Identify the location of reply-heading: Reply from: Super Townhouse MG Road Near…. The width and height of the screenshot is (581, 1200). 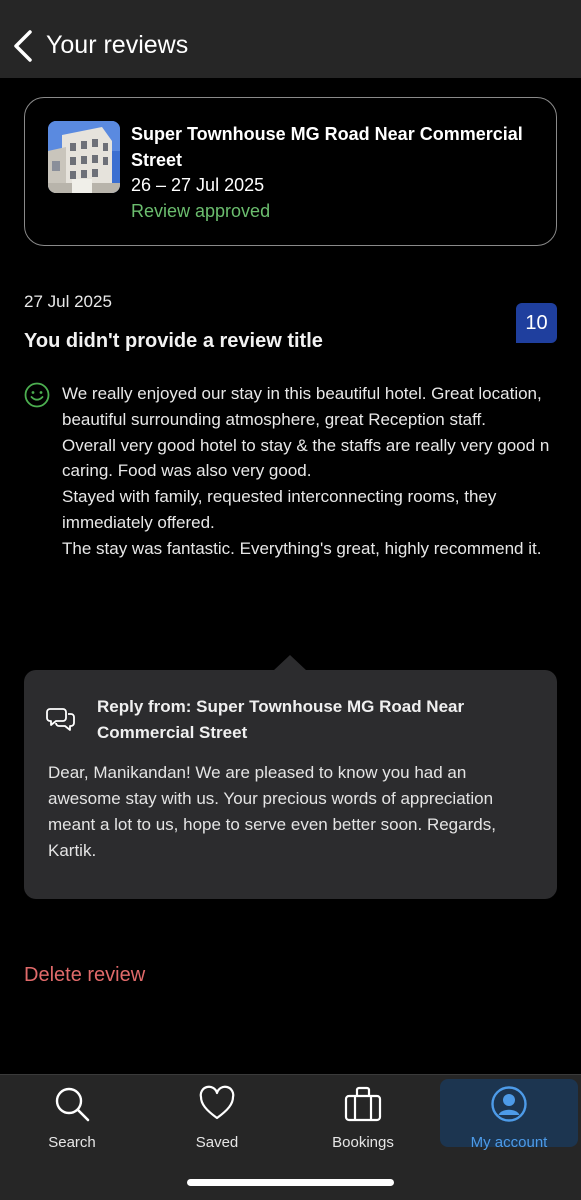
(281, 719).